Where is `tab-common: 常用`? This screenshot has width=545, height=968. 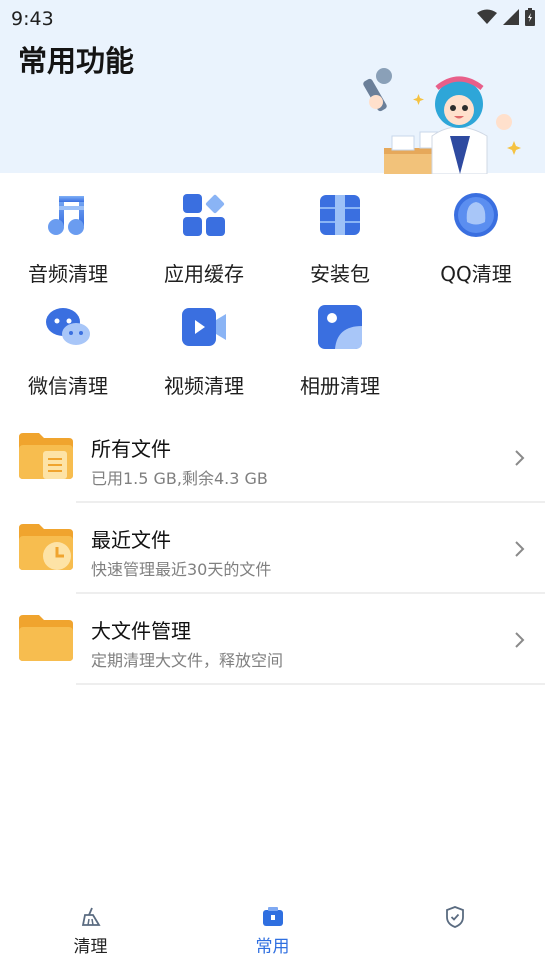 tab-common: 常用 is located at coordinates (272, 931).